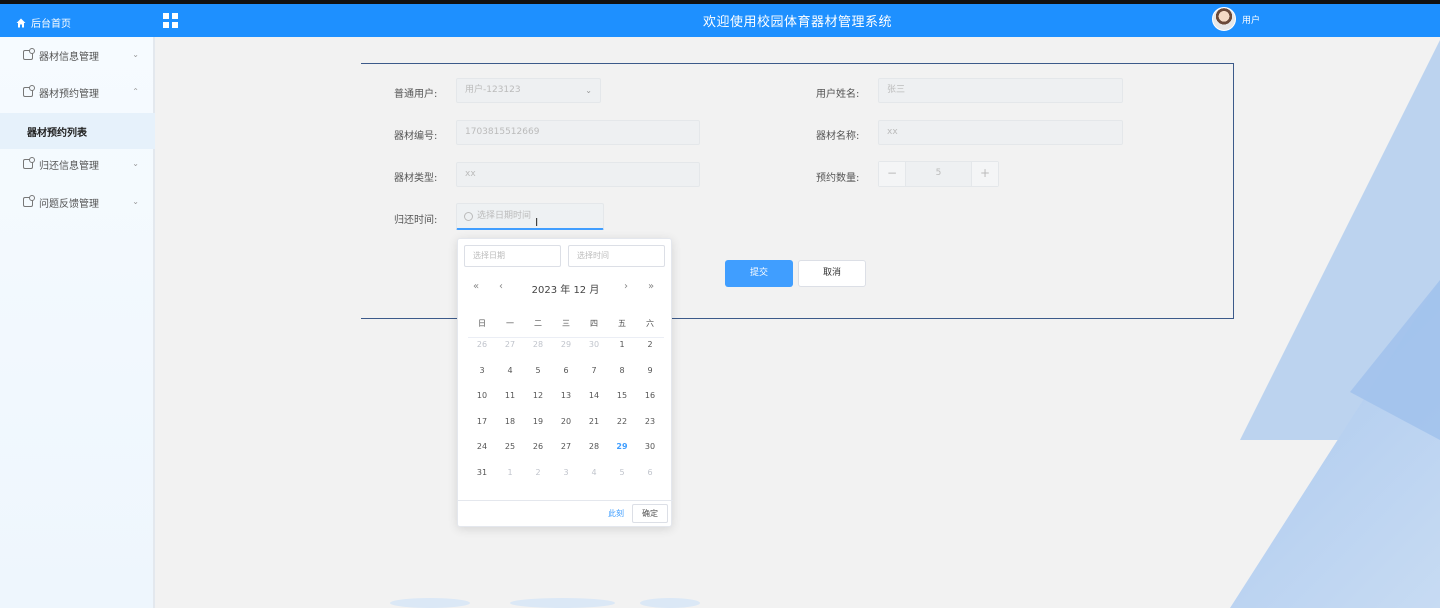  I want to click on calendar-day: 15, so click(622, 395).